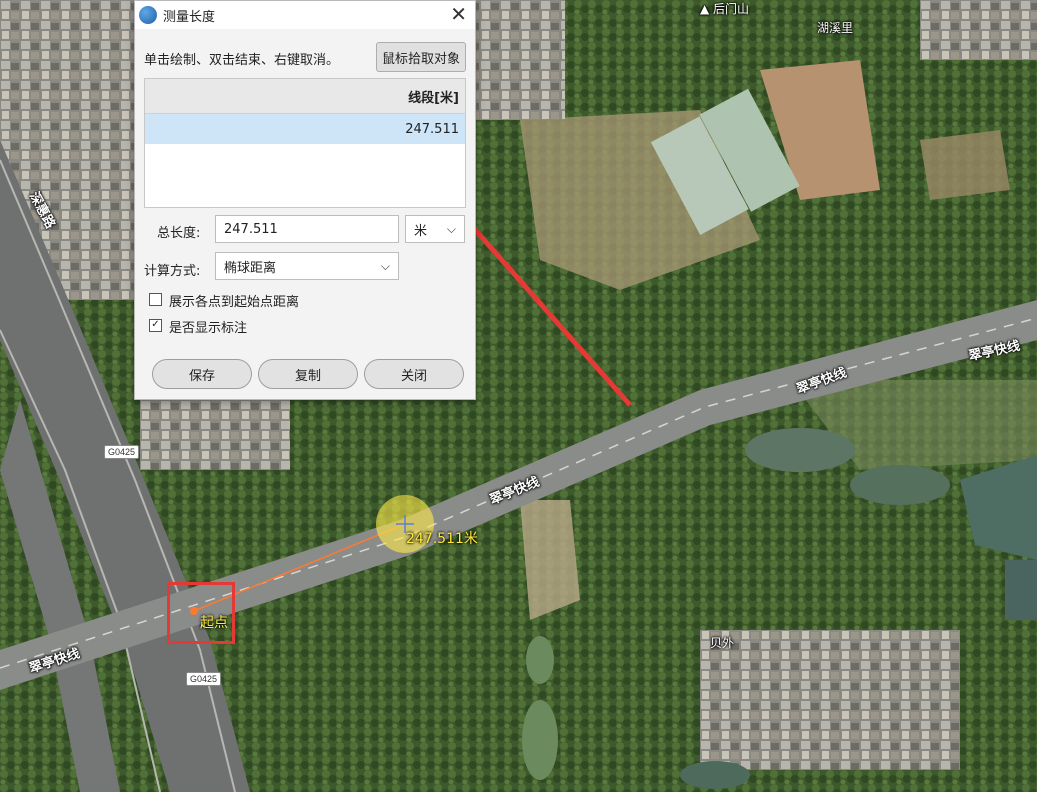  What do you see at coordinates (122, 452) in the screenshot?
I see `highway-shield-1: G0425` at bounding box center [122, 452].